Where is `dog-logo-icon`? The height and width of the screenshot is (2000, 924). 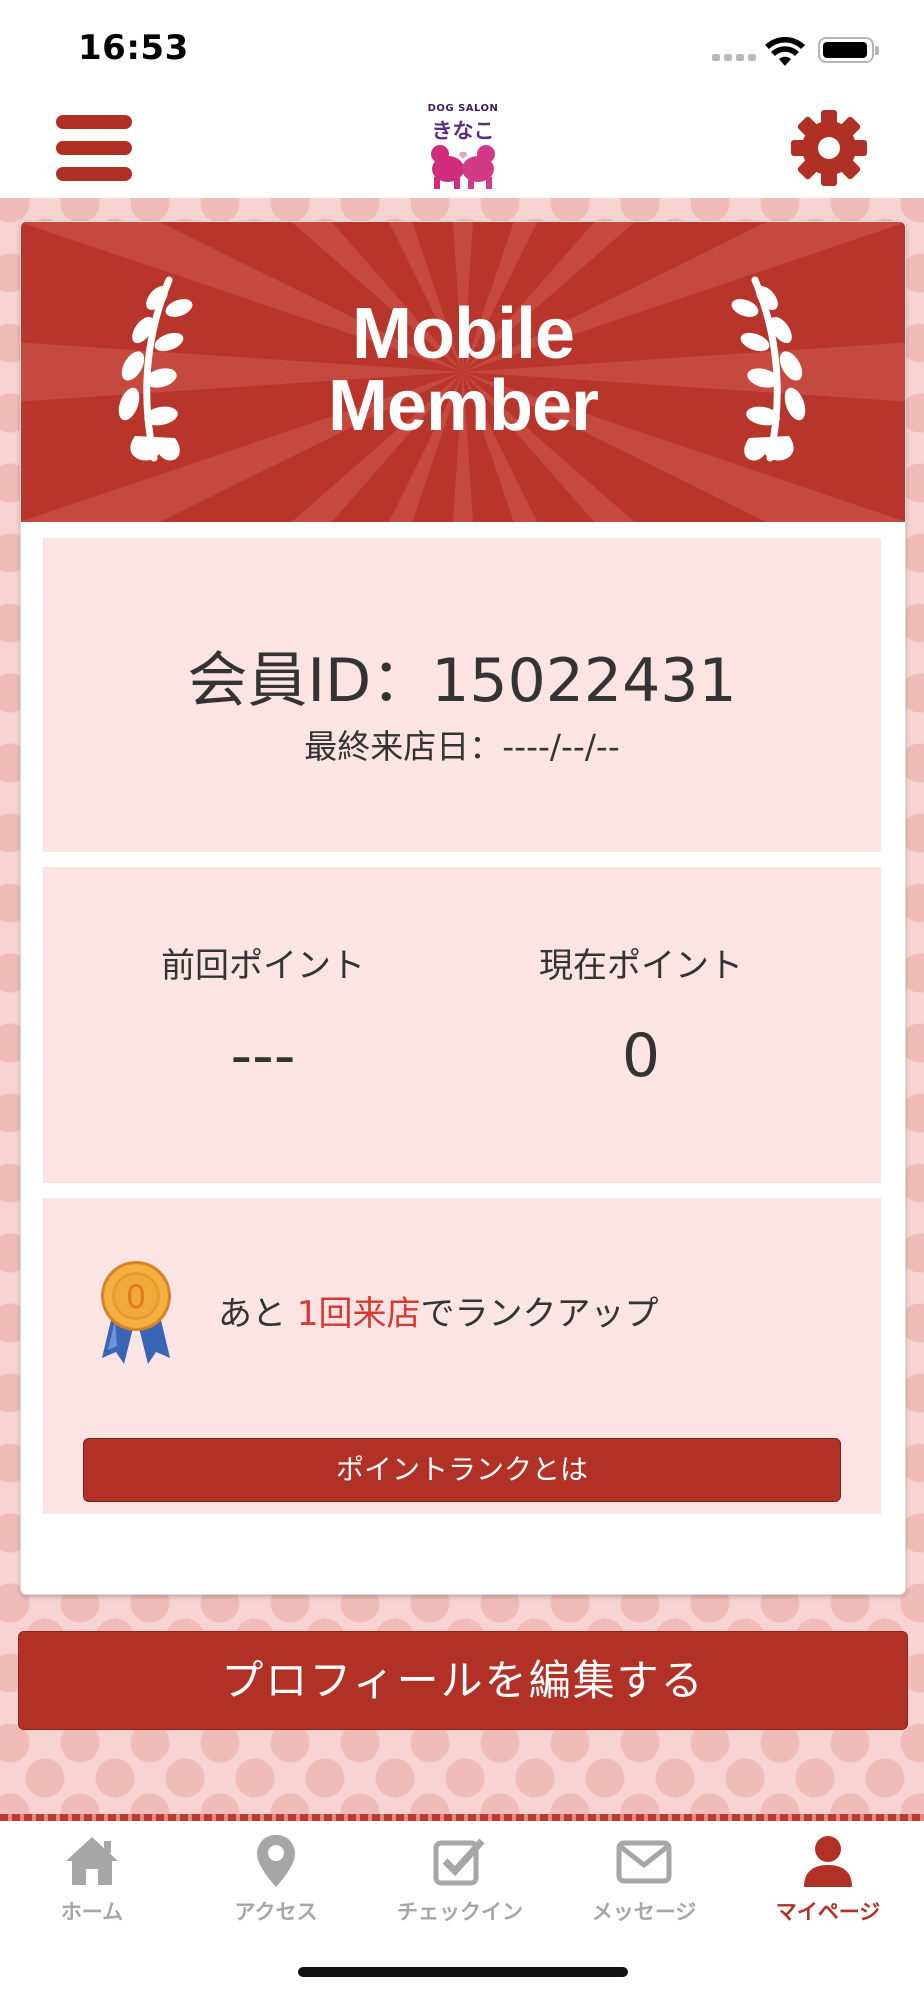
dog-logo-icon is located at coordinates (463, 167).